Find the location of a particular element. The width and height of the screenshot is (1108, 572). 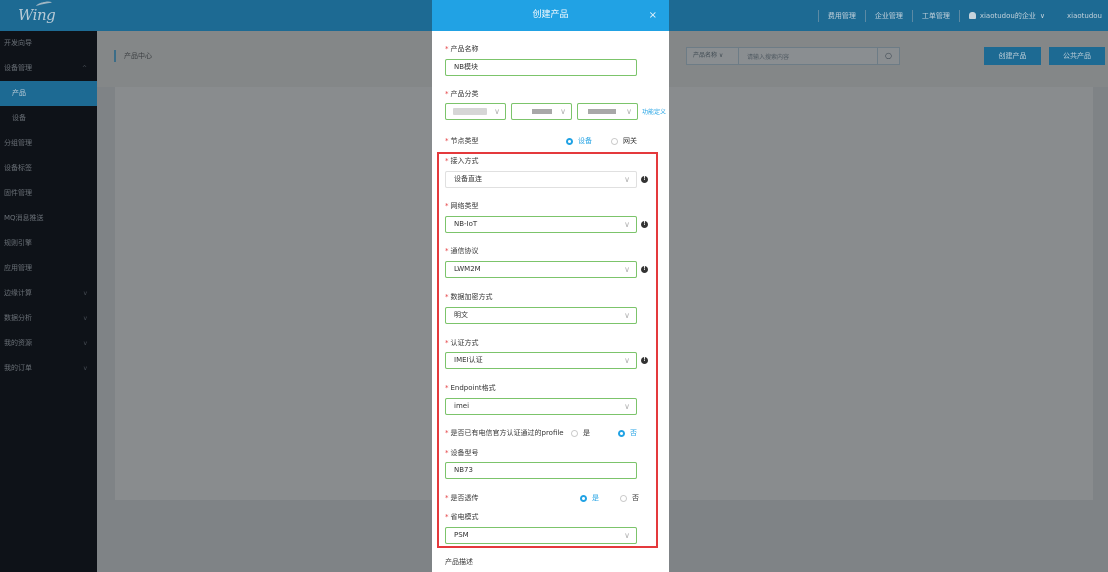

public-product-button: 公共产品 is located at coordinates (1077, 56).